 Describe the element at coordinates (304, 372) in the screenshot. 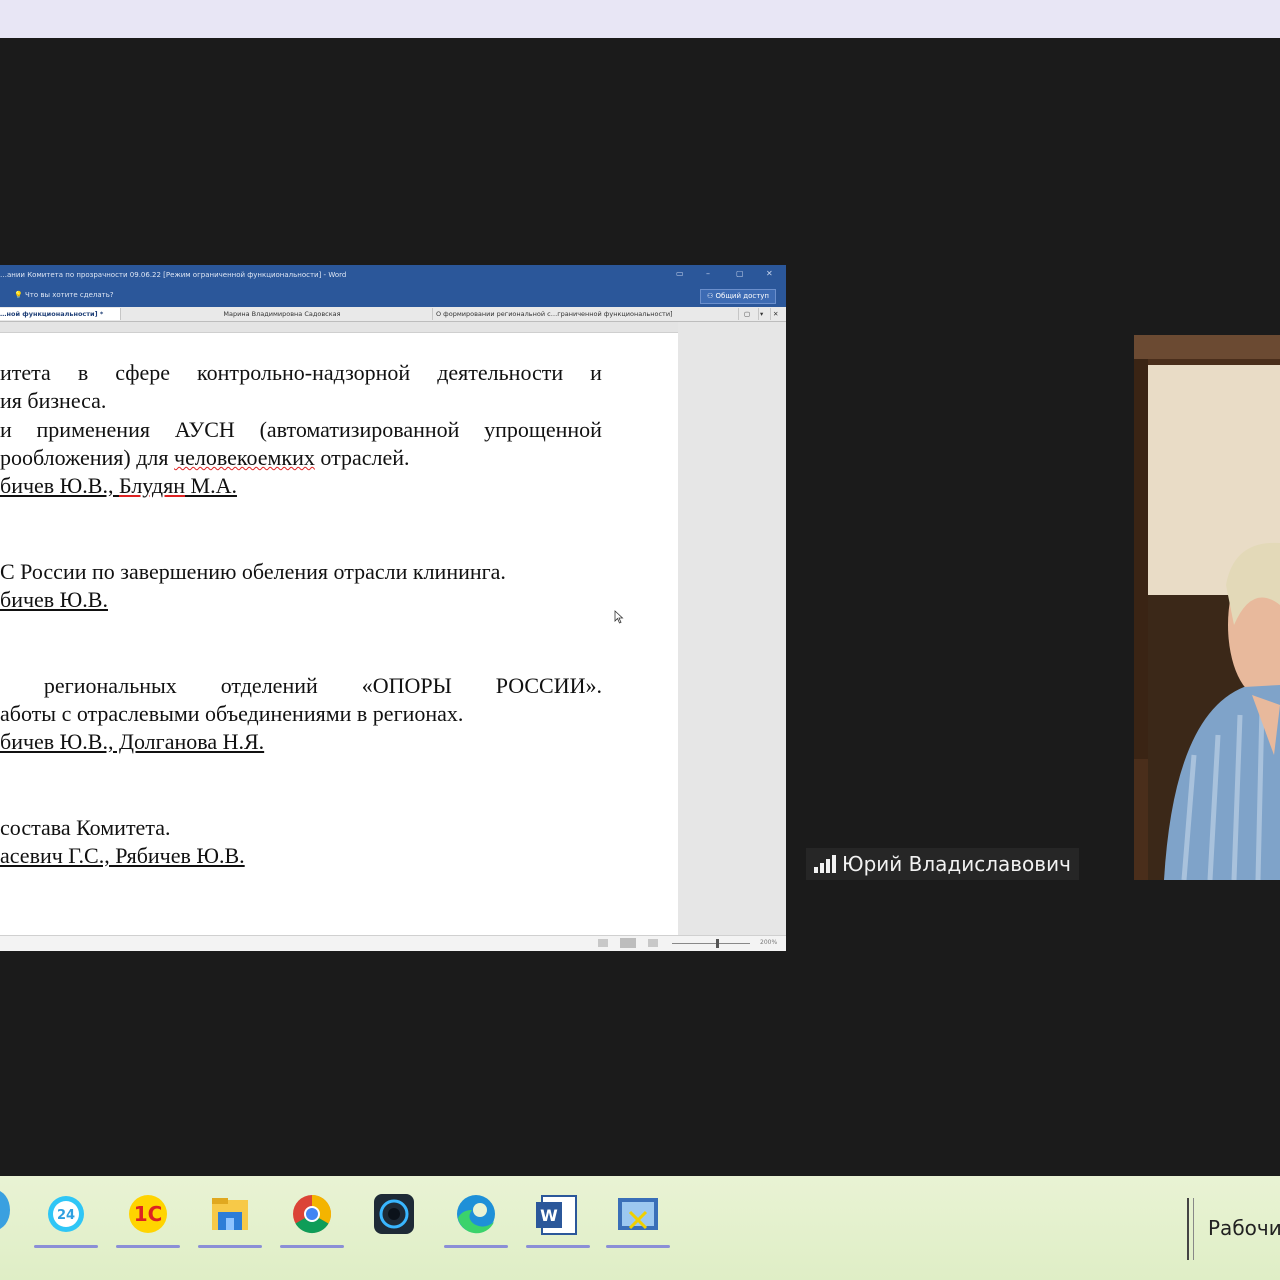

I see `doc-word: контрольно-надзорной` at that location.